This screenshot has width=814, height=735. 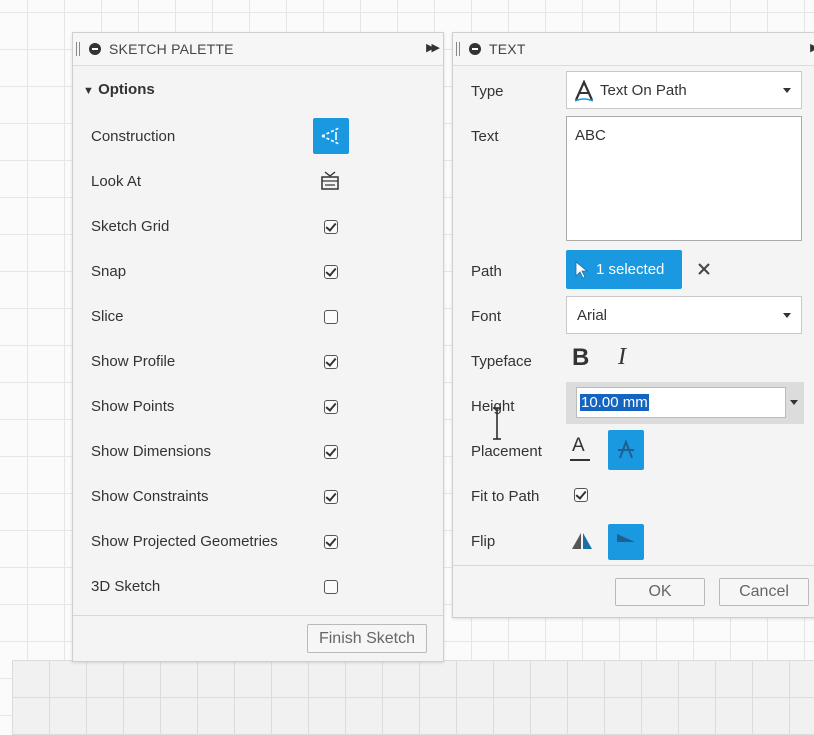 What do you see at coordinates (506, 451) in the screenshot?
I see `placement-label: Placement` at bounding box center [506, 451].